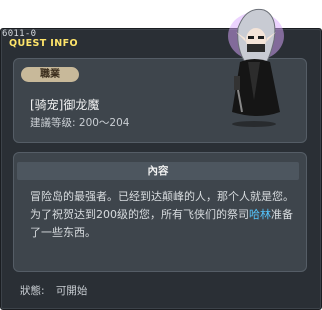 The width and height of the screenshot is (322, 310). Describe the element at coordinates (256, 67) in the screenshot. I see `npc-portrait-icon` at that location.